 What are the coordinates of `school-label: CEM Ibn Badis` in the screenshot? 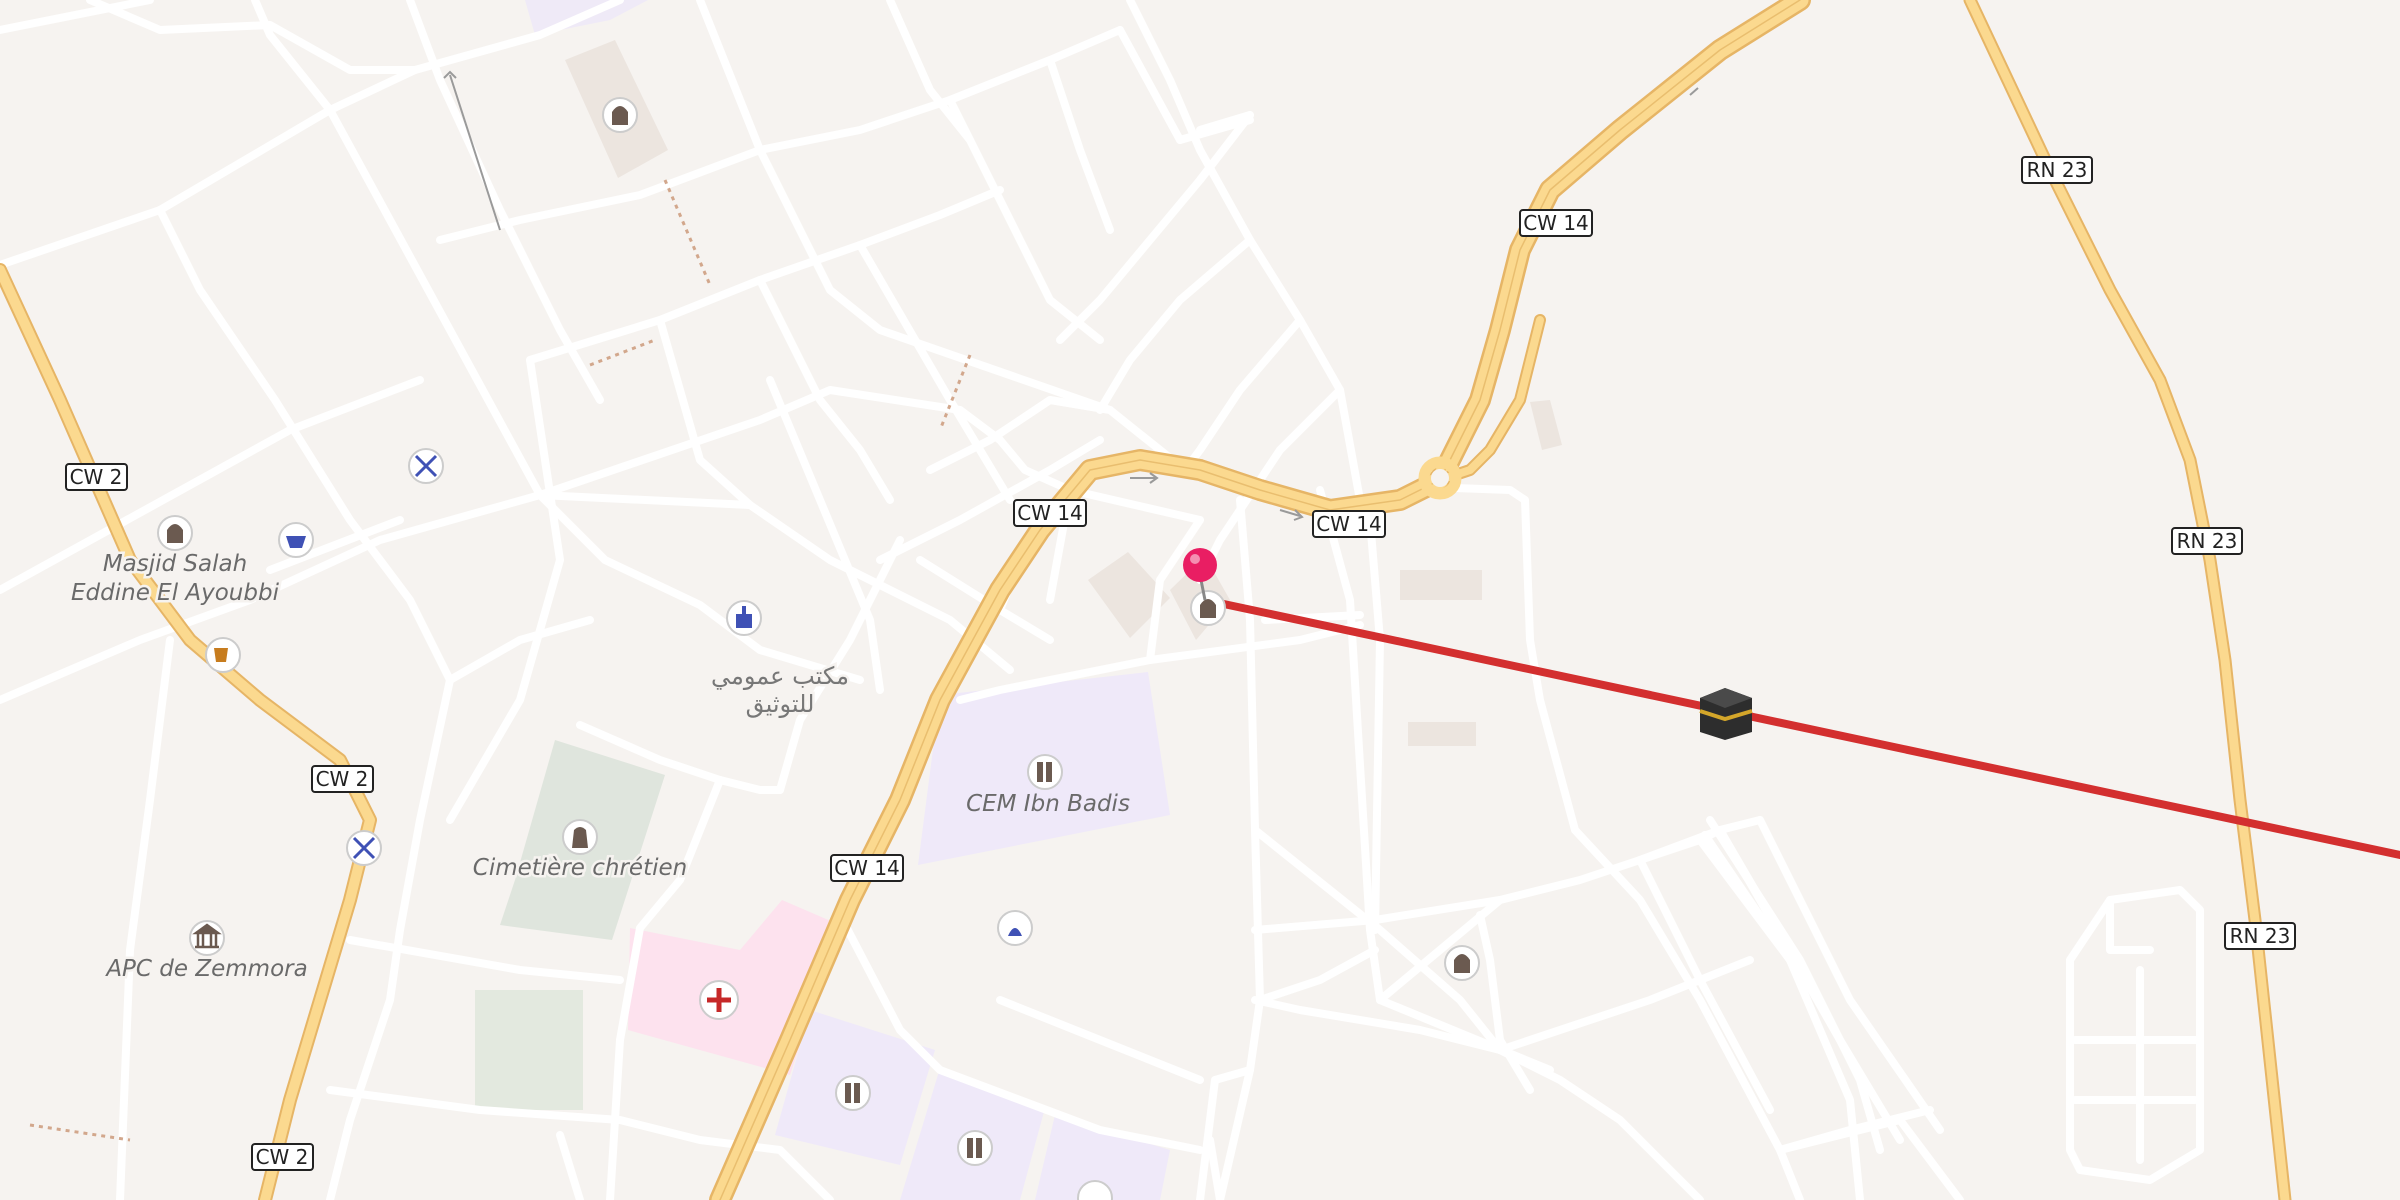 It's located at (1048, 804).